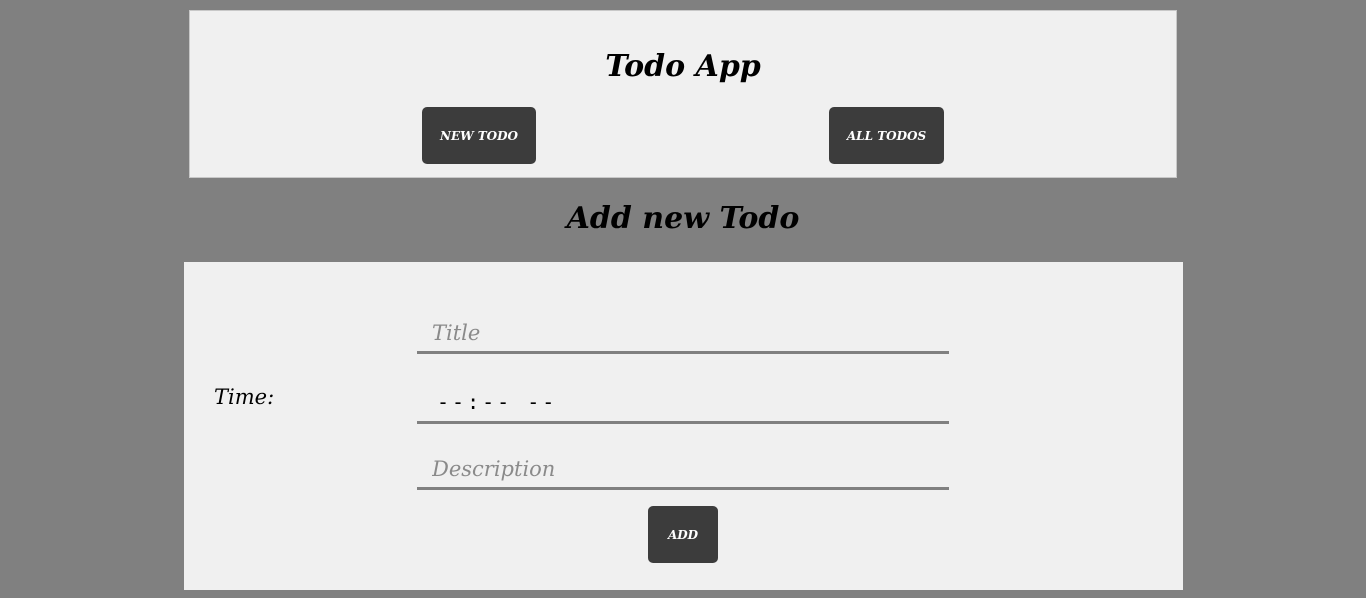 The height and width of the screenshot is (598, 1366). I want to click on time-label: Time:, so click(244, 397).